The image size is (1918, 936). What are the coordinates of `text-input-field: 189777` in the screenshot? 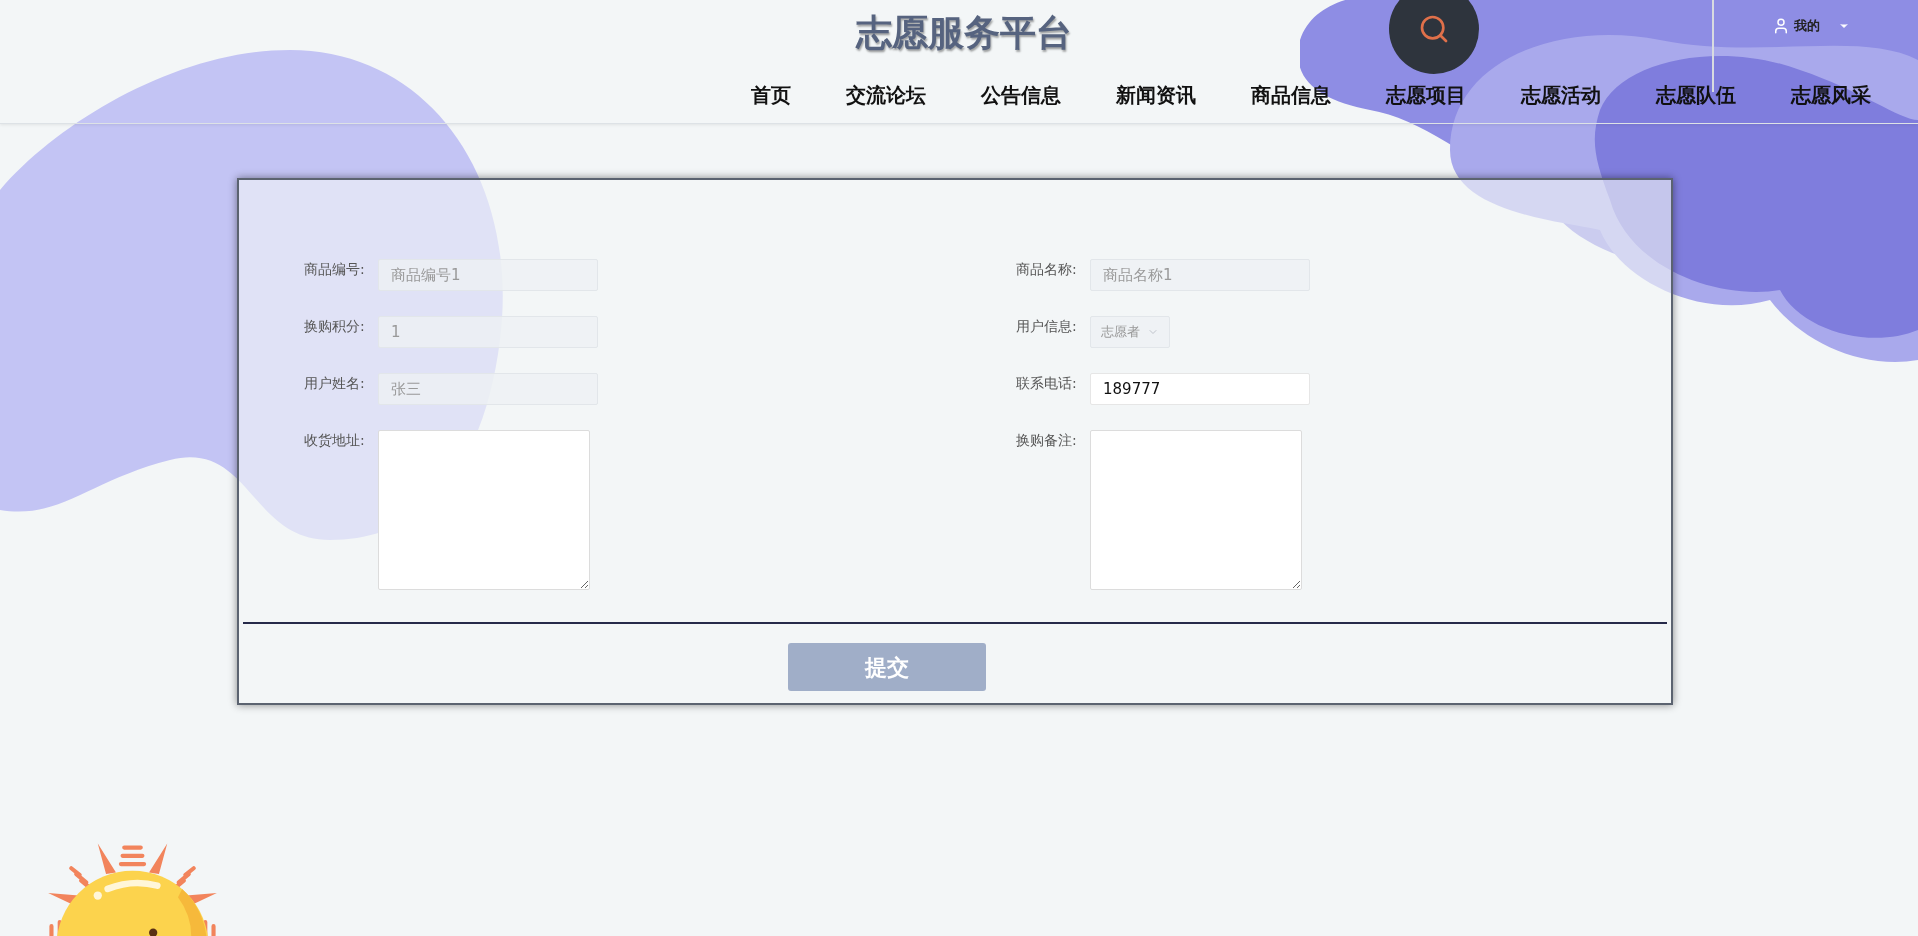 It's located at (1200, 389).